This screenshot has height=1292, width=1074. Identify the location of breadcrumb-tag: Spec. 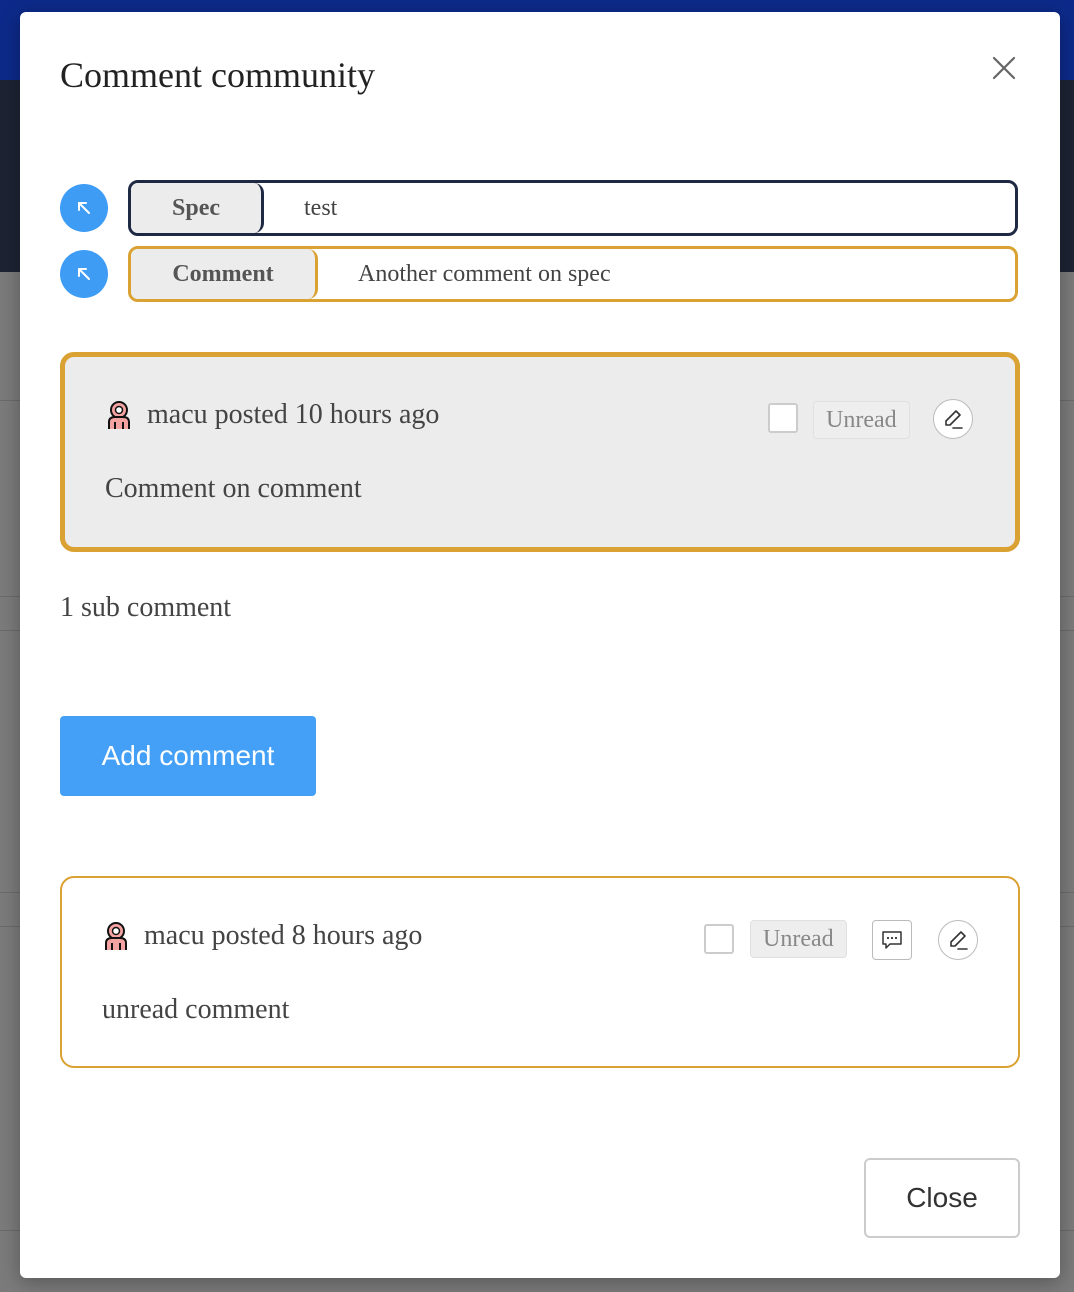
(197, 208).